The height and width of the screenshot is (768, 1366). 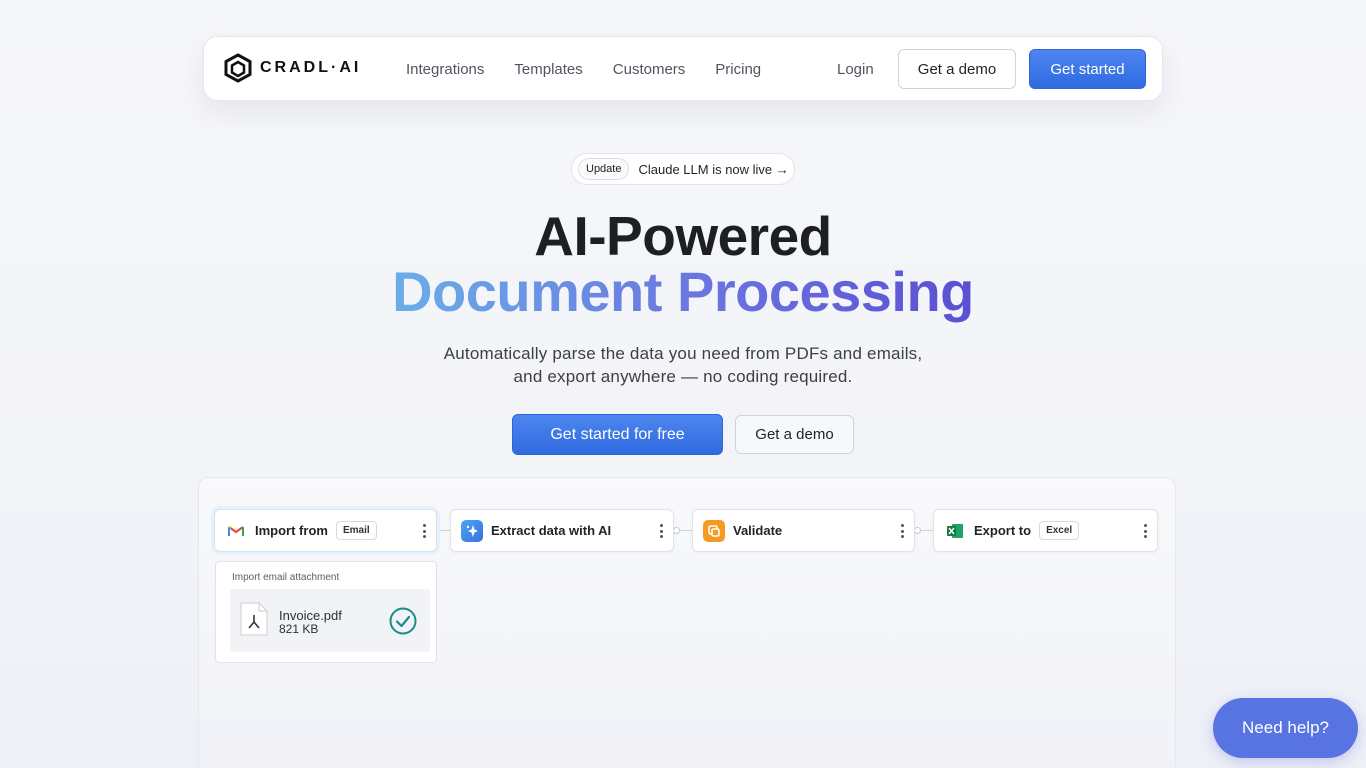 I want to click on nav-get-started-button: Get started, so click(x=1087, y=69).